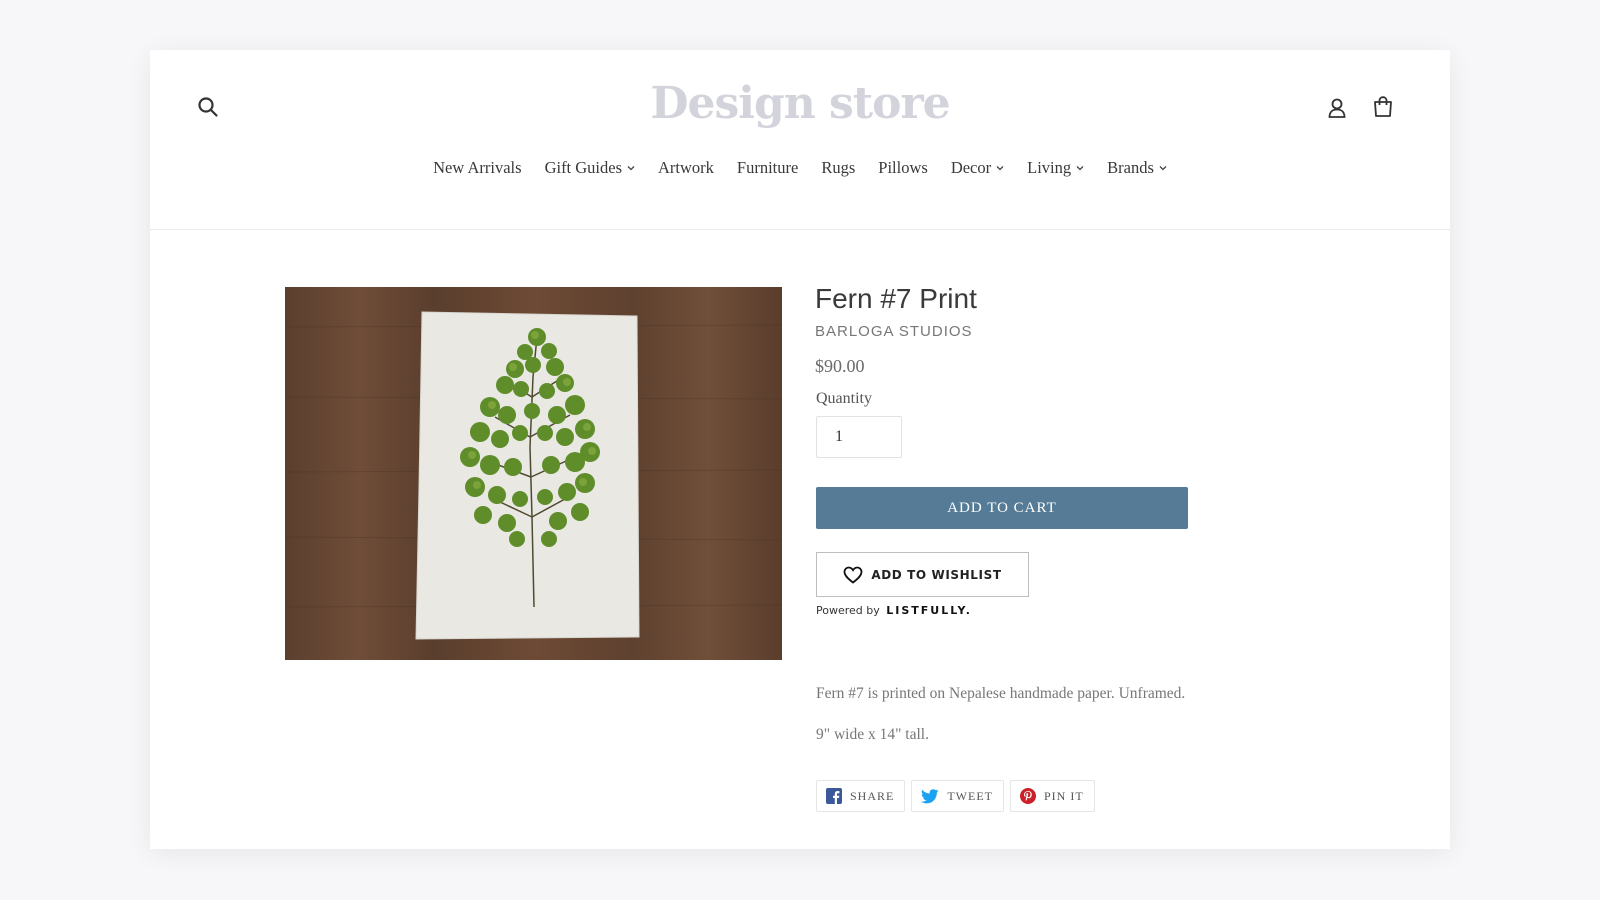 This screenshot has height=900, width=1600. I want to click on listfully-brand: LISTFULLY., so click(929, 610).